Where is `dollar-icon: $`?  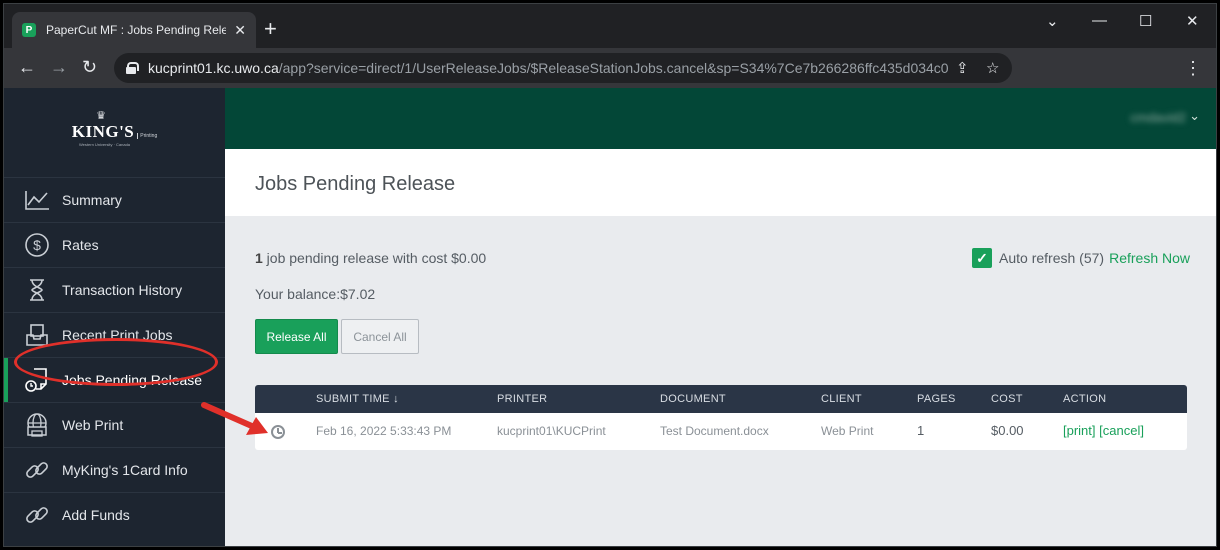 dollar-icon: $ is located at coordinates (37, 245).